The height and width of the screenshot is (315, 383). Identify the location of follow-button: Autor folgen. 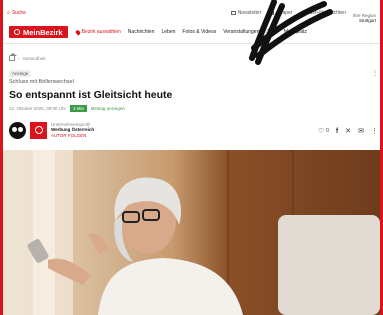
(72, 136).